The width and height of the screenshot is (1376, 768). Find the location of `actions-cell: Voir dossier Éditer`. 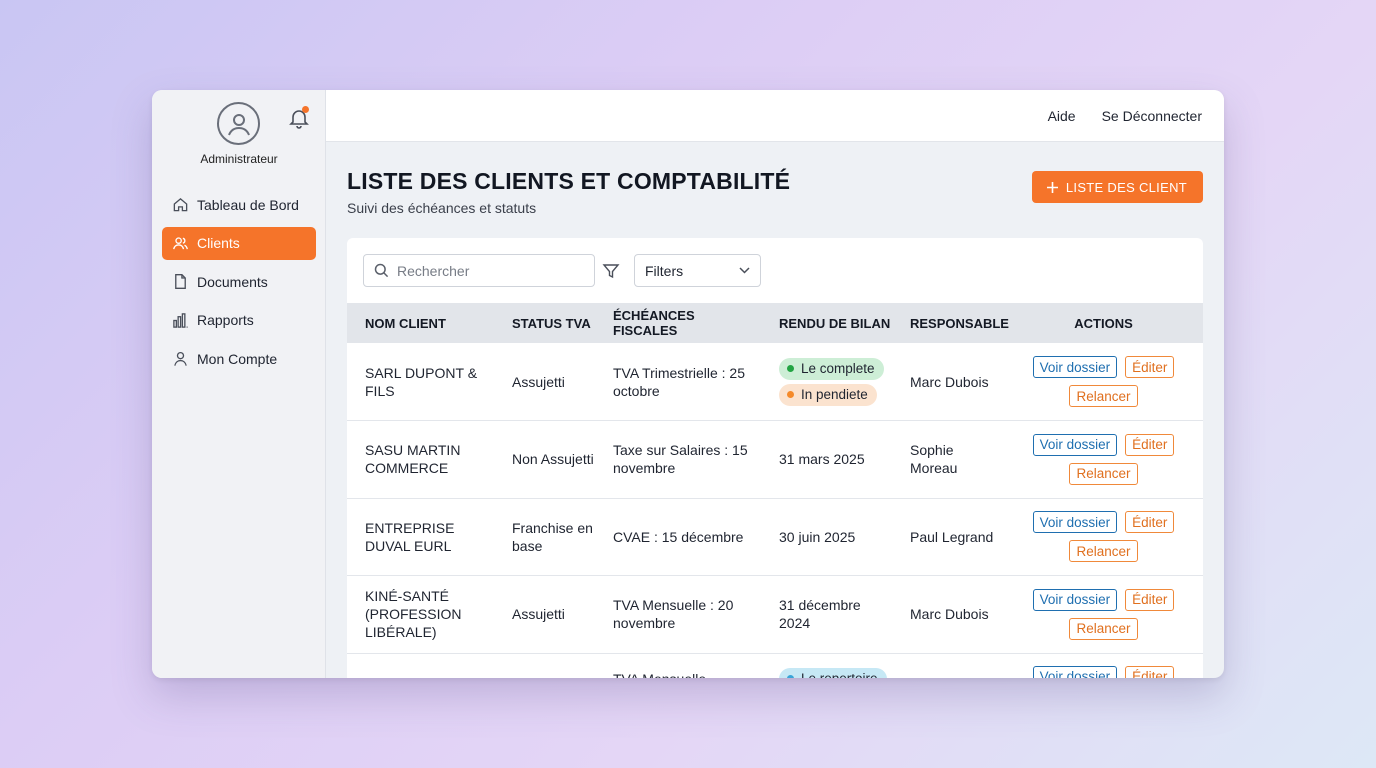

actions-cell: Voir dossier Éditer is located at coordinates (1103, 665).